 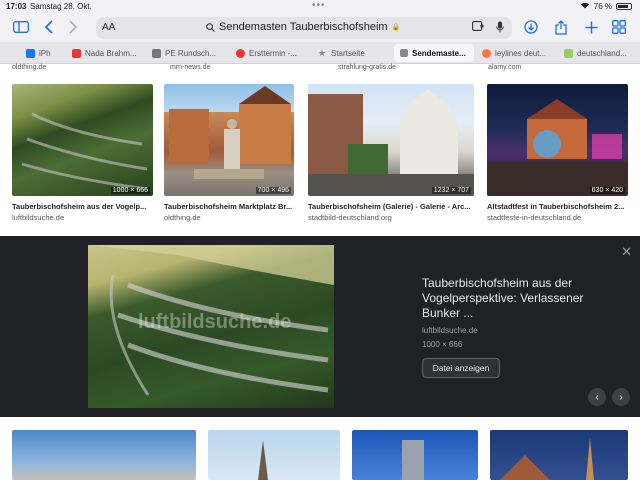 What do you see at coordinates (597, 397) in the screenshot?
I see `previous-icon: ‹` at bounding box center [597, 397].